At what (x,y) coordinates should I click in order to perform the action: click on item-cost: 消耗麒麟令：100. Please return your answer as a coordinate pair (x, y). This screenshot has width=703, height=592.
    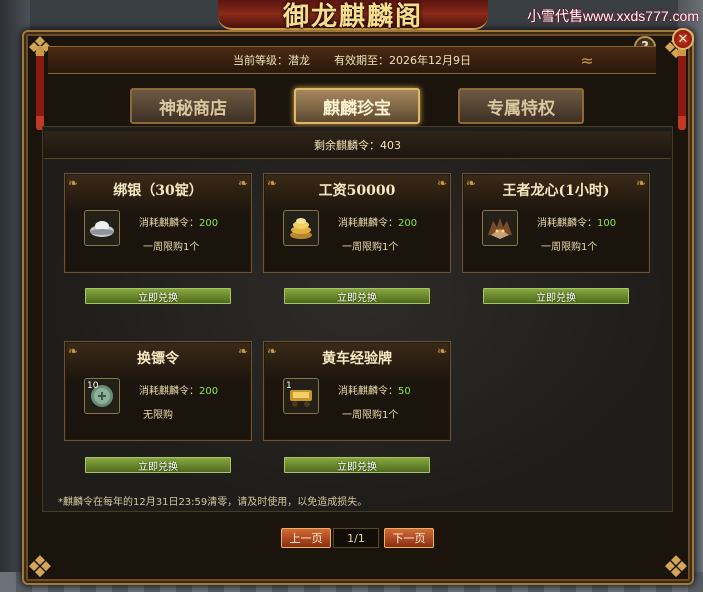
    Looking at the image, I should click on (577, 223).